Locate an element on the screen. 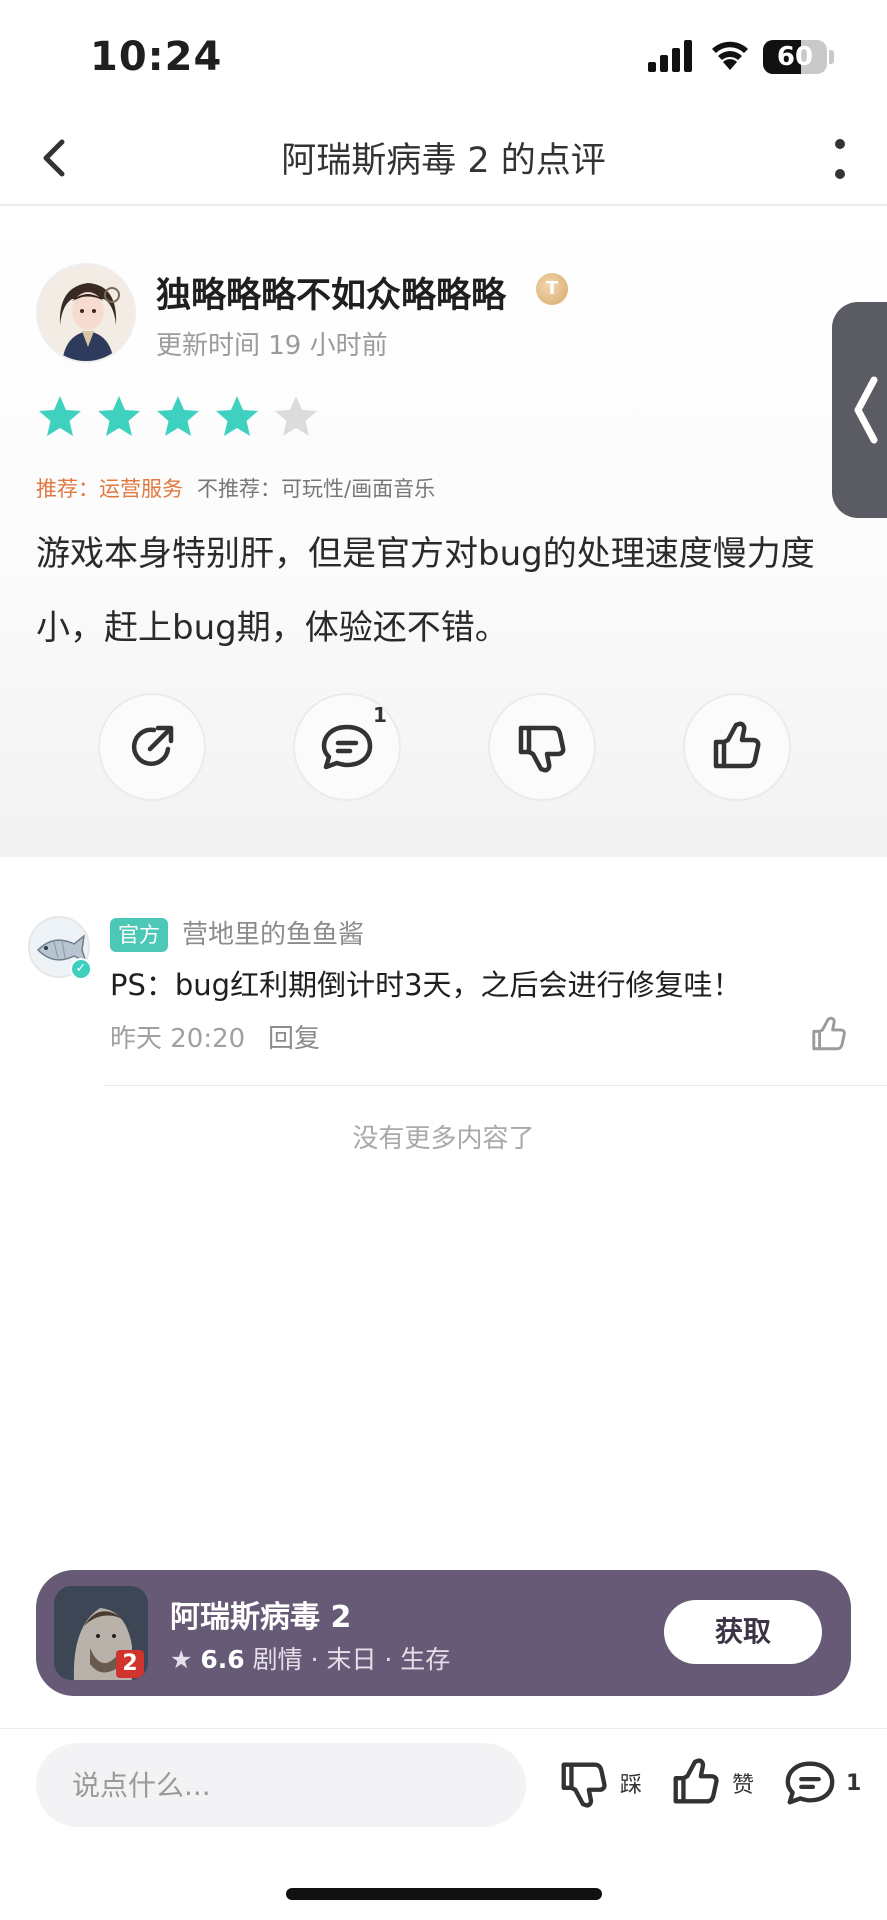 This screenshot has width=887, height=1920. battery-tip is located at coordinates (831, 57).